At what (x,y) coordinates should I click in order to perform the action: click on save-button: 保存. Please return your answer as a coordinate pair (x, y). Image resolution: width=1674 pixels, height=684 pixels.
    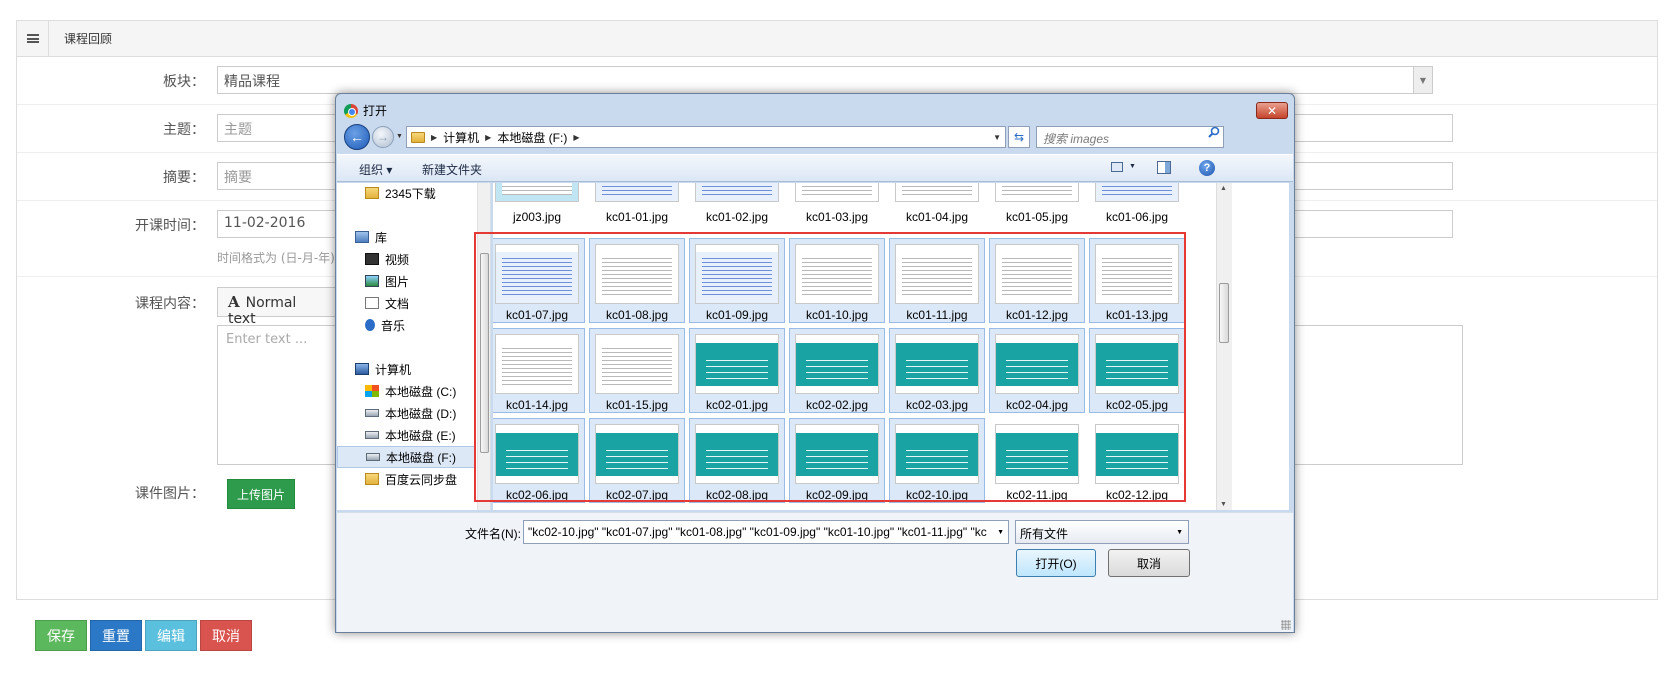
    Looking at the image, I should click on (61, 635).